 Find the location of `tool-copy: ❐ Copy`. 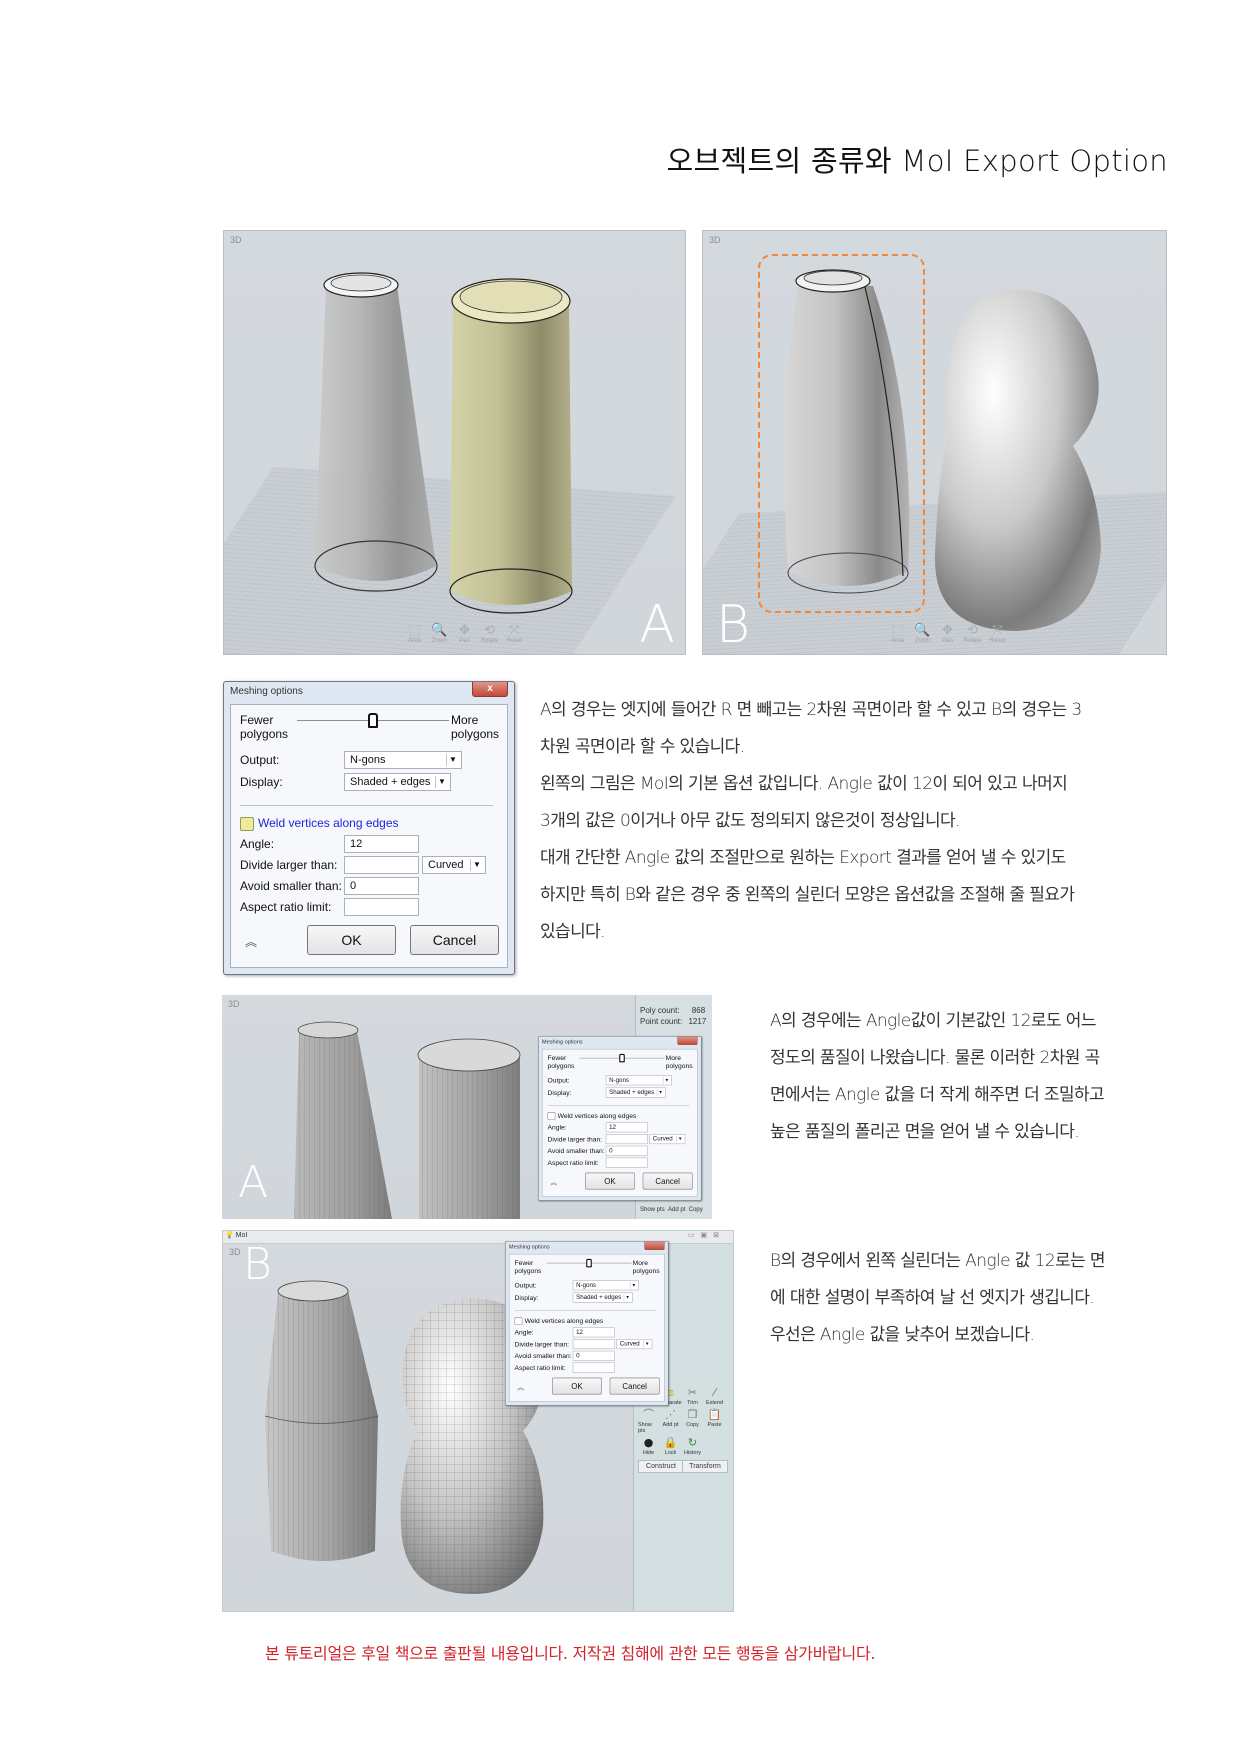

tool-copy: ❐ Copy is located at coordinates (692, 1421).